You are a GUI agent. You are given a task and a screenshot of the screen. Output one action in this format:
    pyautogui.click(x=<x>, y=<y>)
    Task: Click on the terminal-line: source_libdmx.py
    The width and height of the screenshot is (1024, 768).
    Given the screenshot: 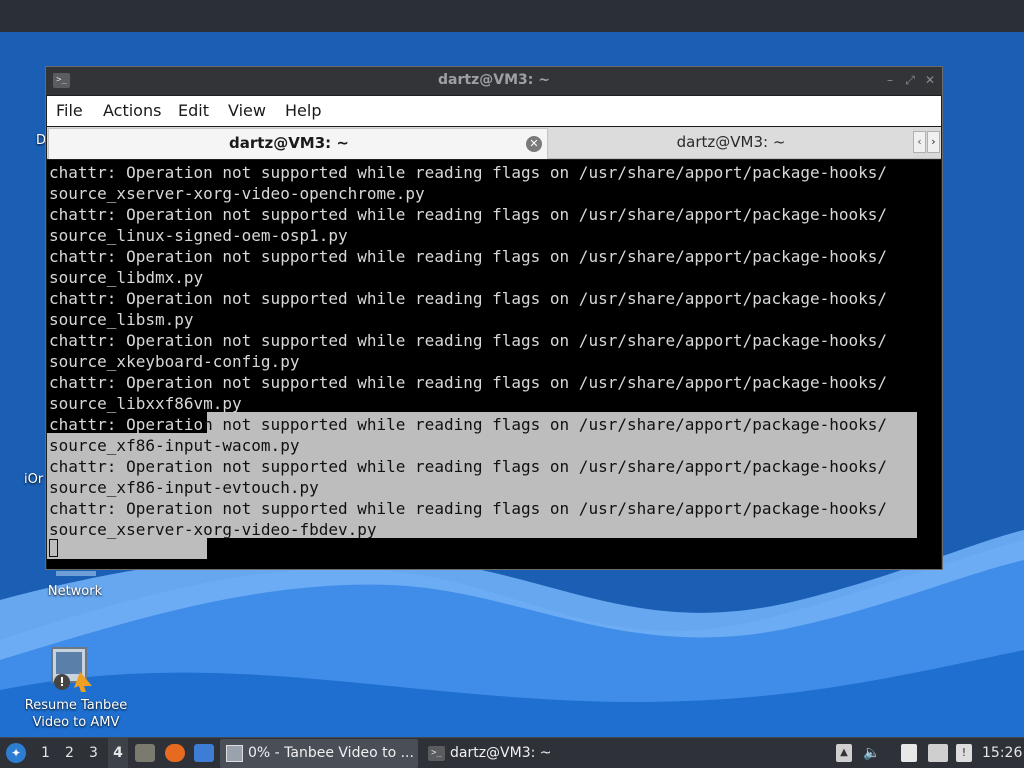 What is the action you would take?
    pyautogui.click(x=126, y=277)
    